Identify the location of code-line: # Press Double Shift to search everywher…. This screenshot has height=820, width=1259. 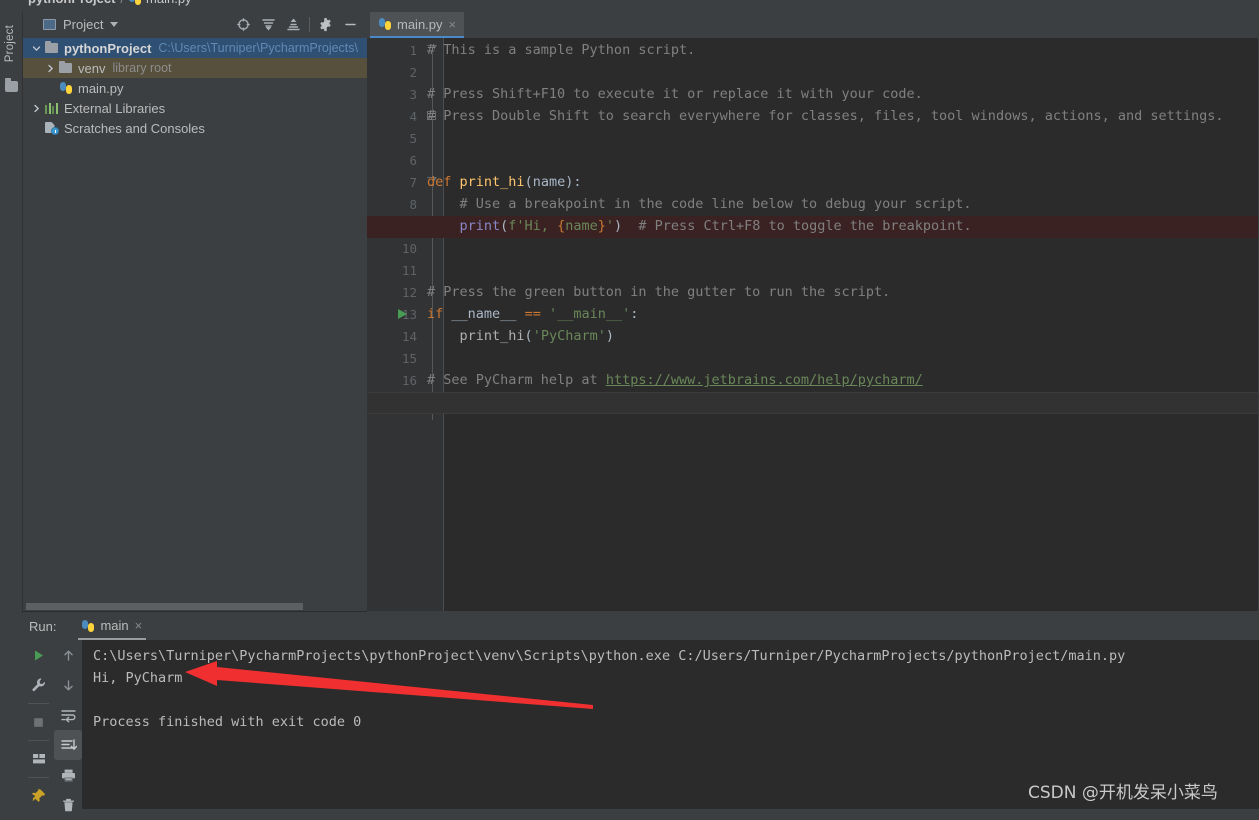
(813, 117).